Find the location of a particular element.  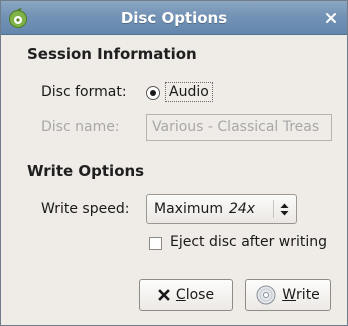

write-mnemonic: W is located at coordinates (289, 295).